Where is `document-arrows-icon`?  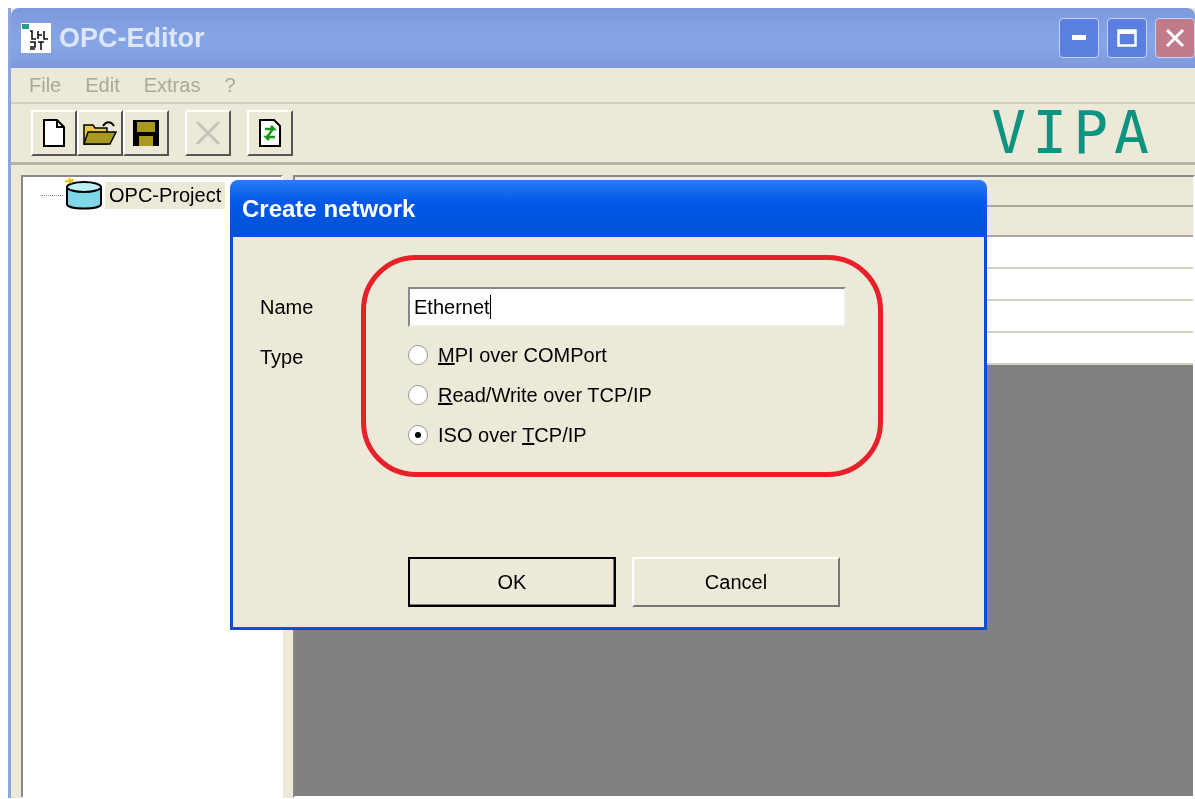
document-arrows-icon is located at coordinates (270, 133).